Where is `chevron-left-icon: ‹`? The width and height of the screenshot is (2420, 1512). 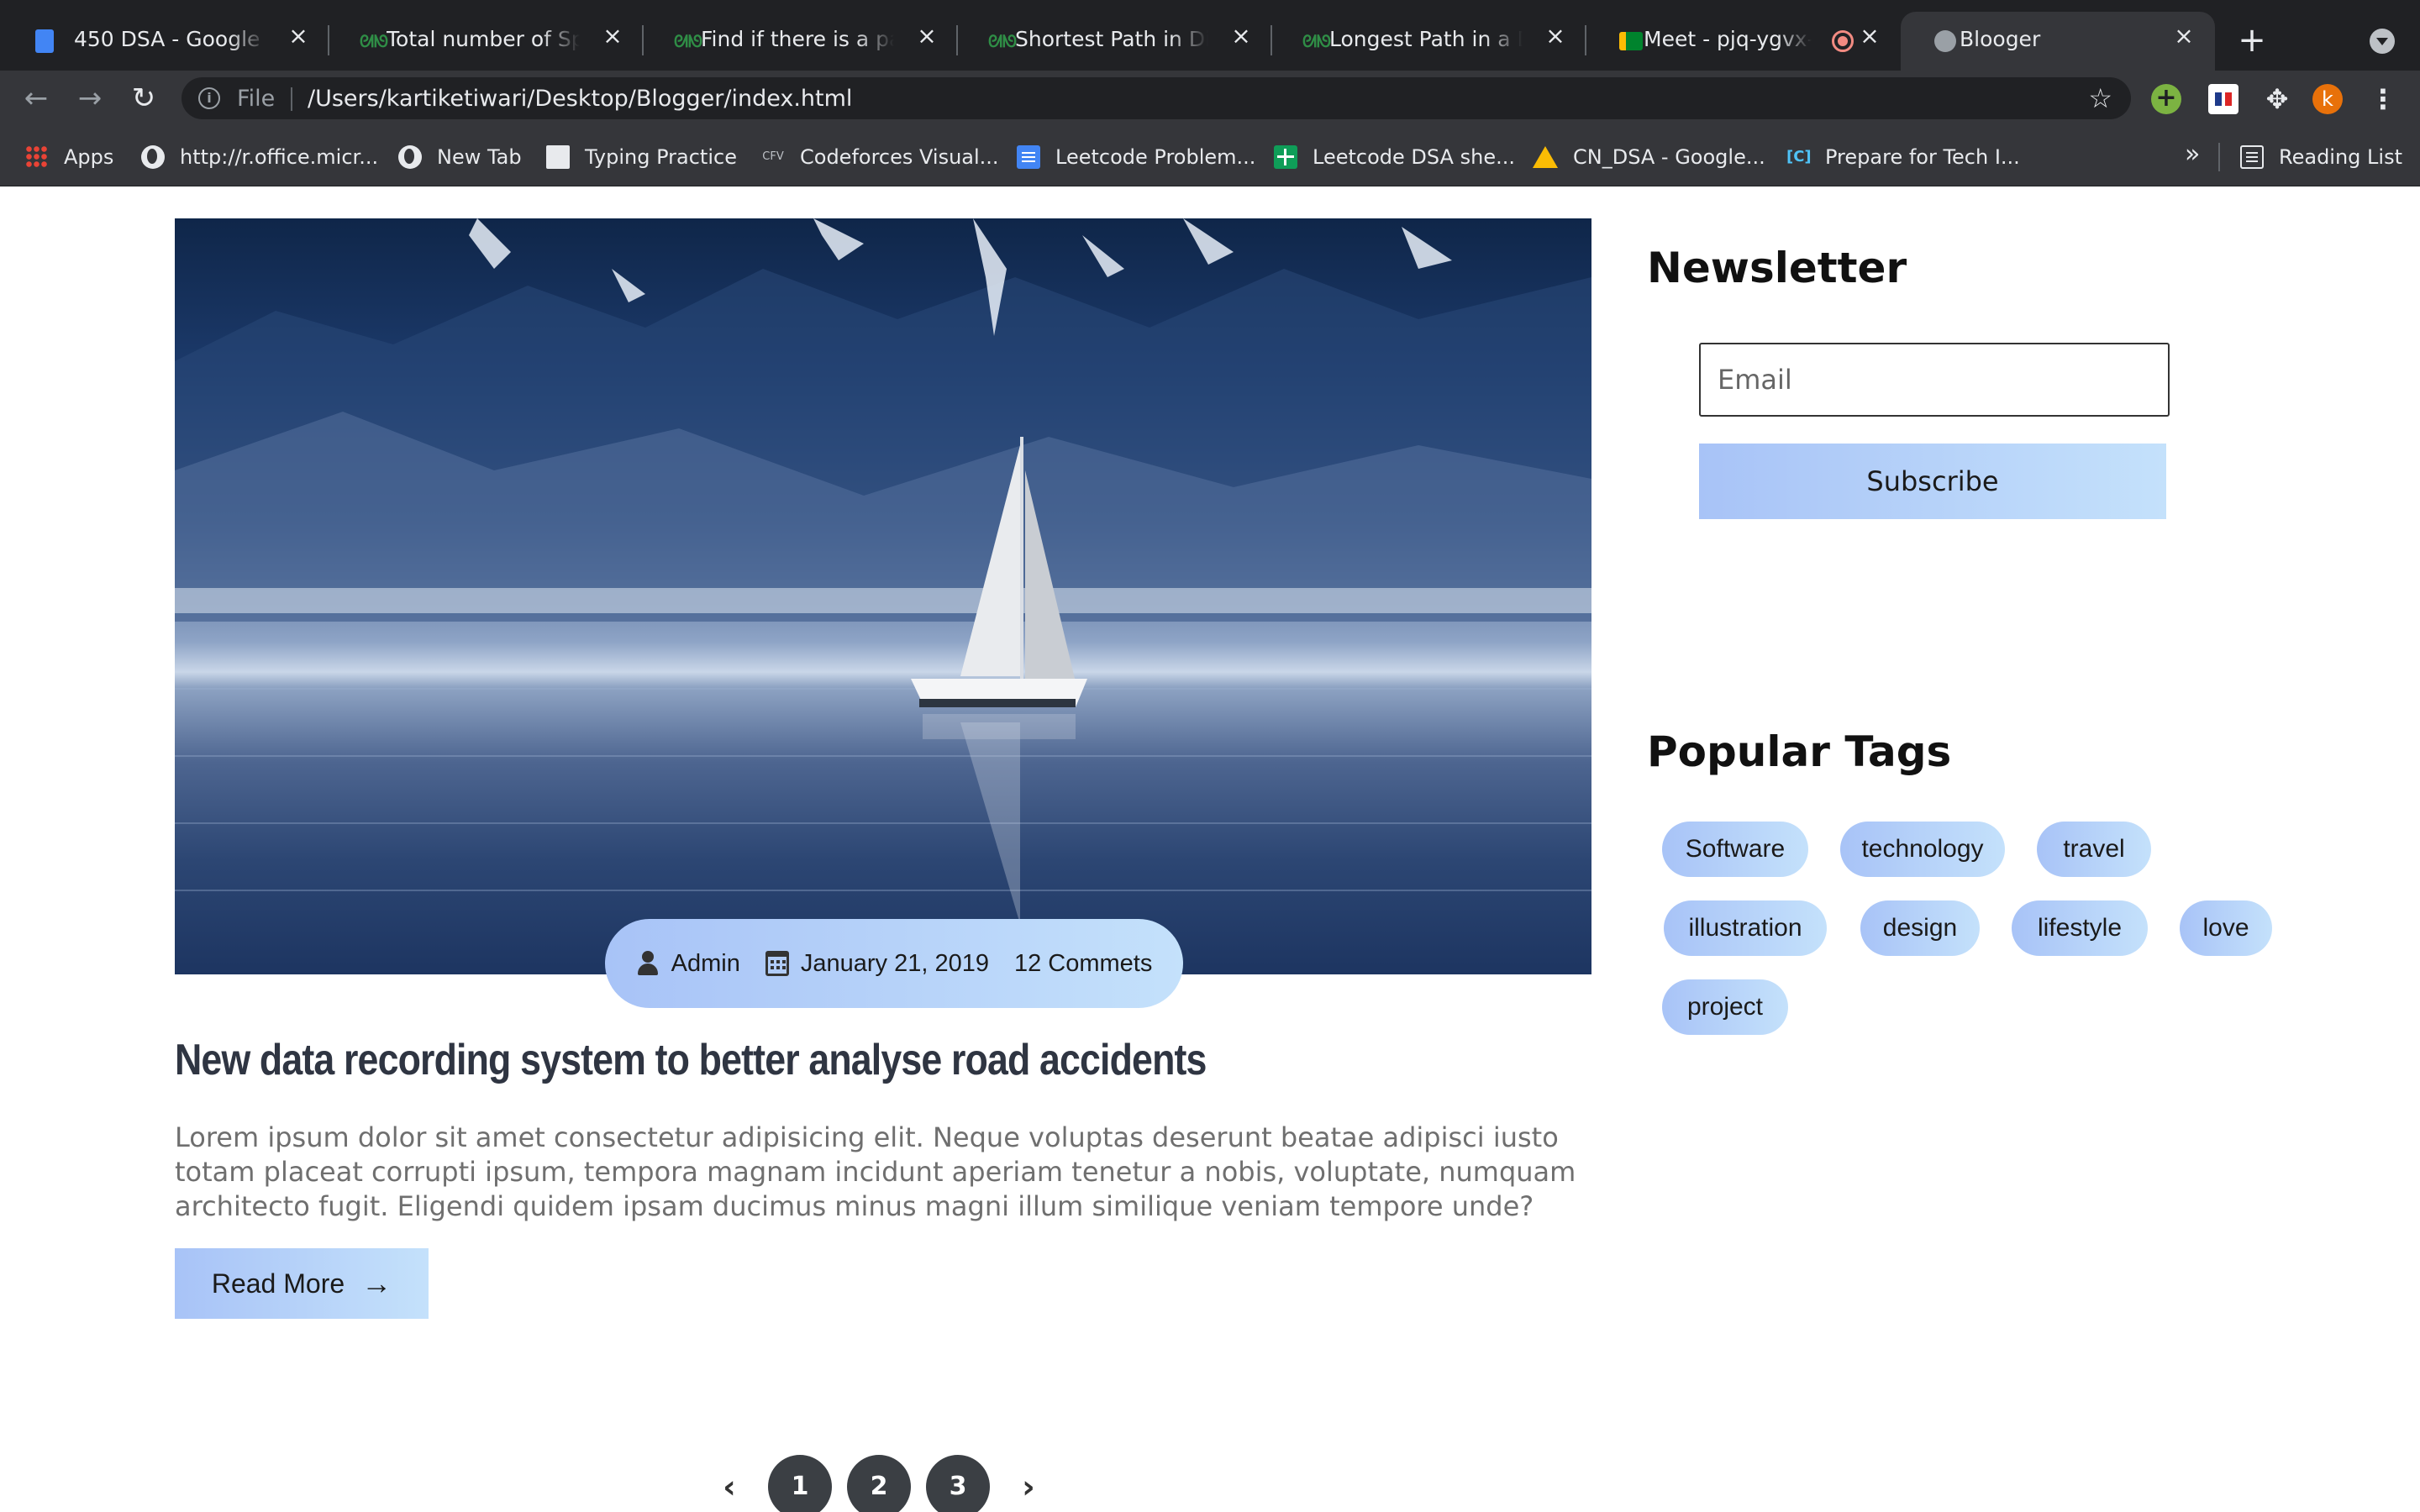 chevron-left-icon: ‹ is located at coordinates (729, 1483).